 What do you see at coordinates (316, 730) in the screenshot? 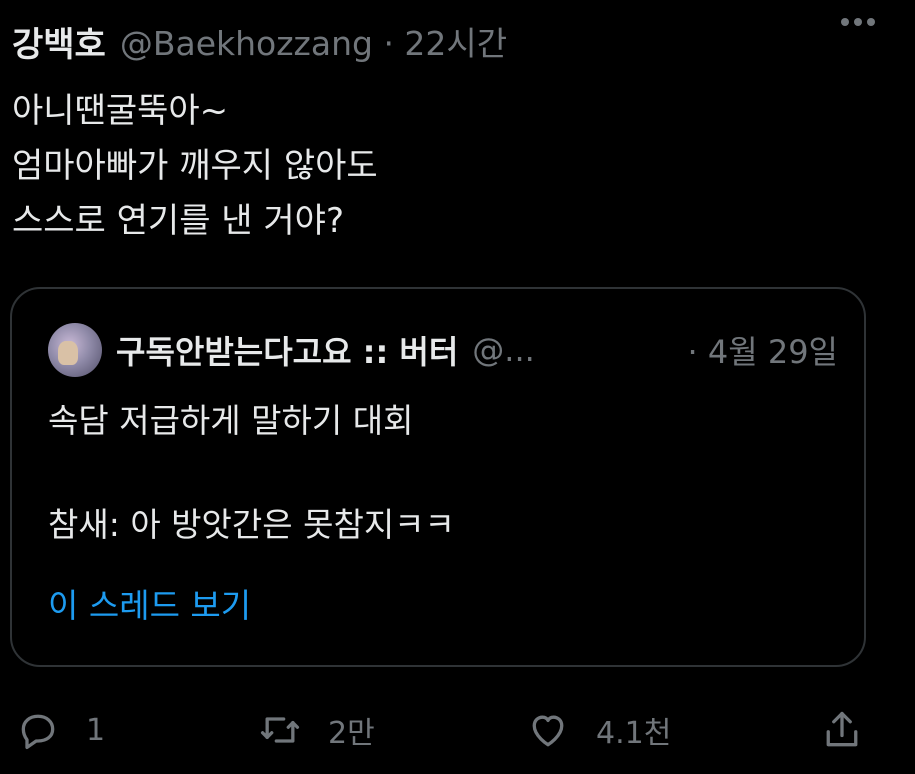
I see `retweet-button: 2만` at bounding box center [316, 730].